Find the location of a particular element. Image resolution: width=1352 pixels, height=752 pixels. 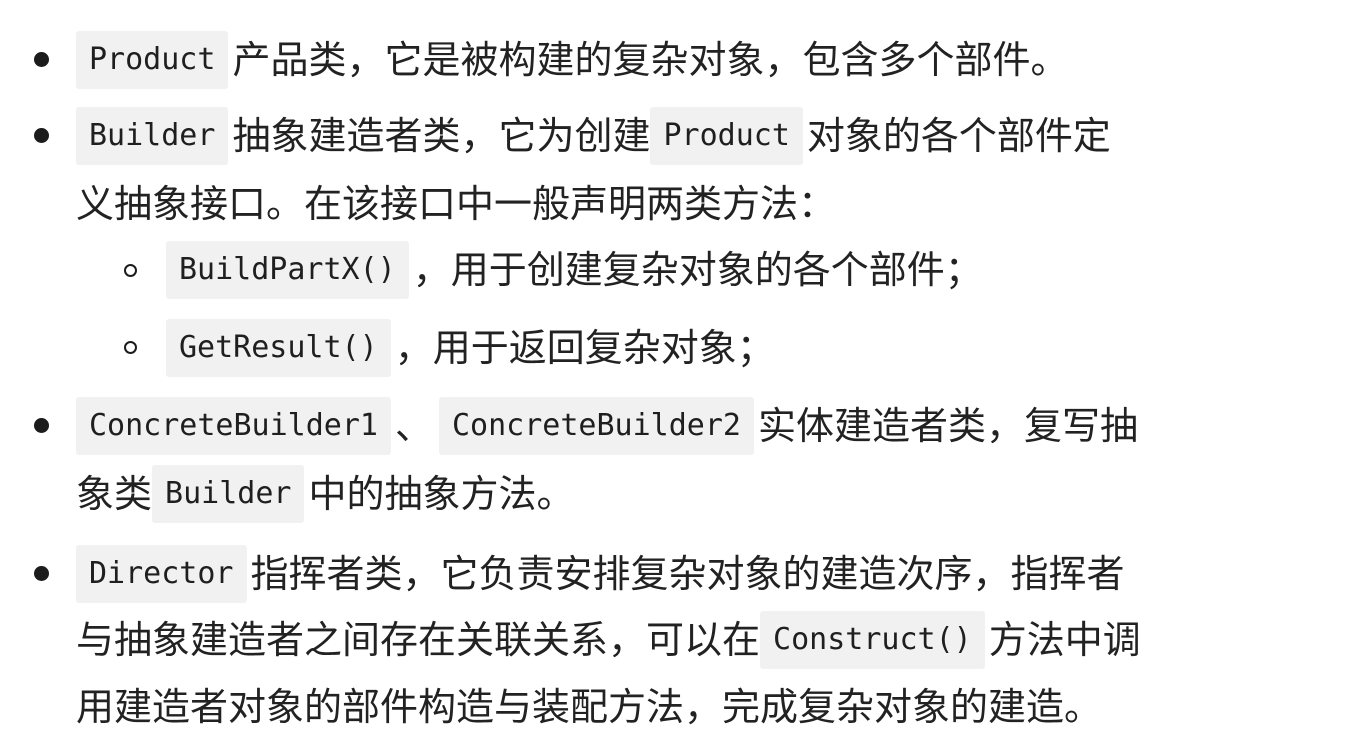

inline-code: Construct() is located at coordinates (872, 640).